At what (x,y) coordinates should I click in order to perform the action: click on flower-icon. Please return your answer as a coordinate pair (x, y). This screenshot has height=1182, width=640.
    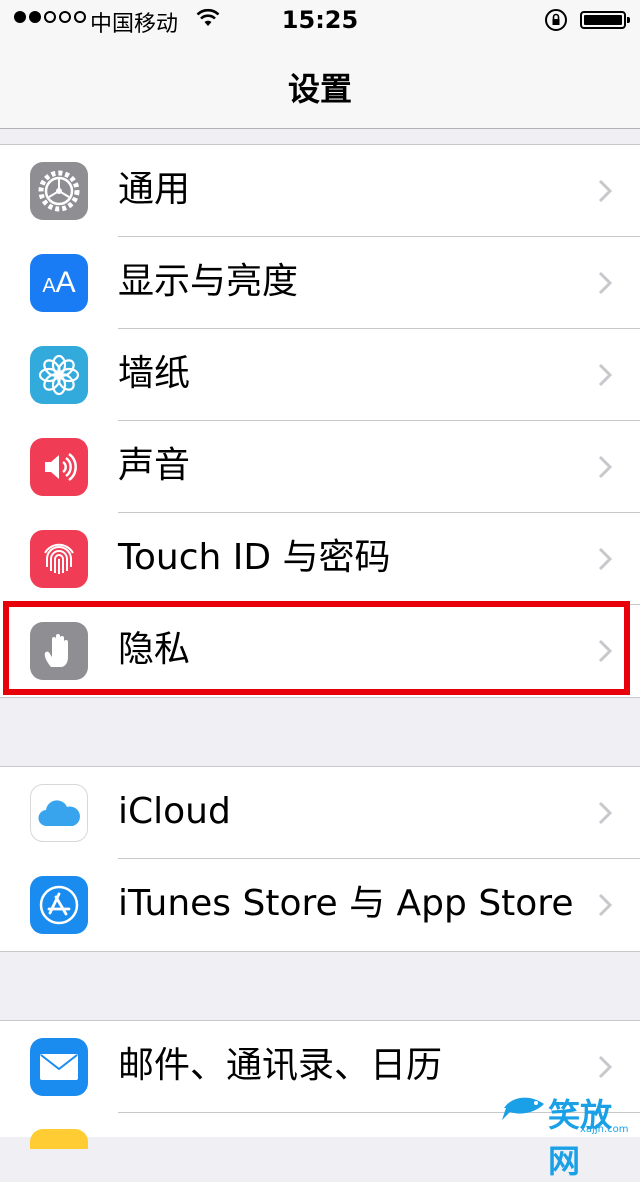
    Looking at the image, I should click on (59, 375).